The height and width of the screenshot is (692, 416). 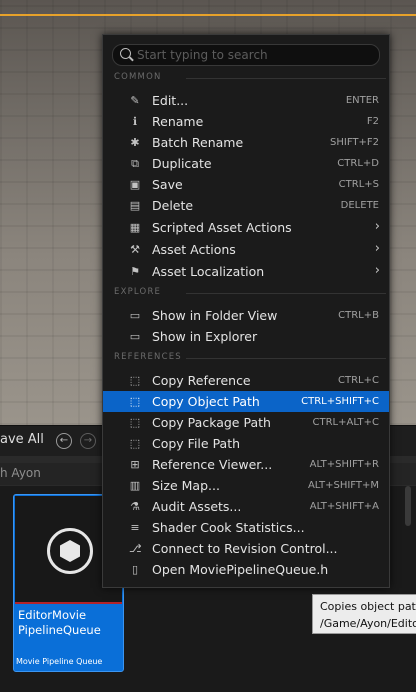 What do you see at coordinates (135, 249) in the screenshot?
I see `wrench-icon: ⚒` at bounding box center [135, 249].